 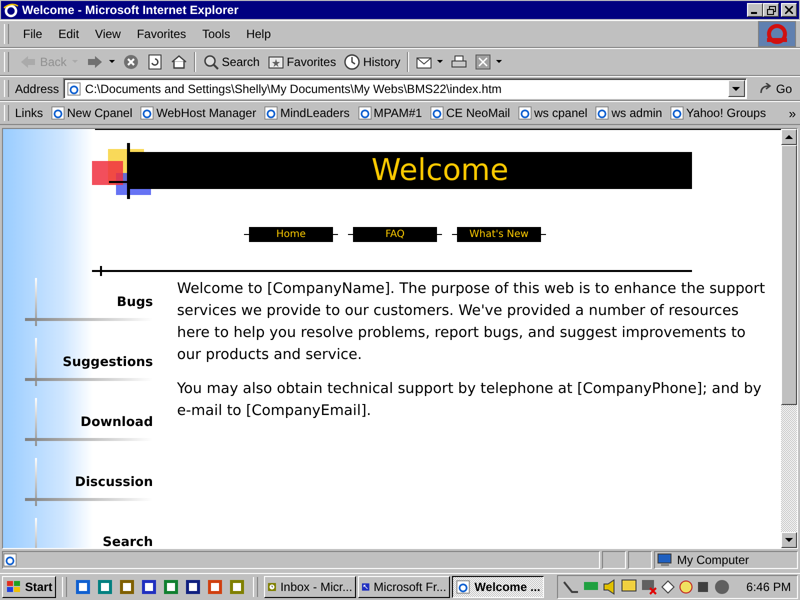 I want to click on task-icon, so click(x=463, y=587).